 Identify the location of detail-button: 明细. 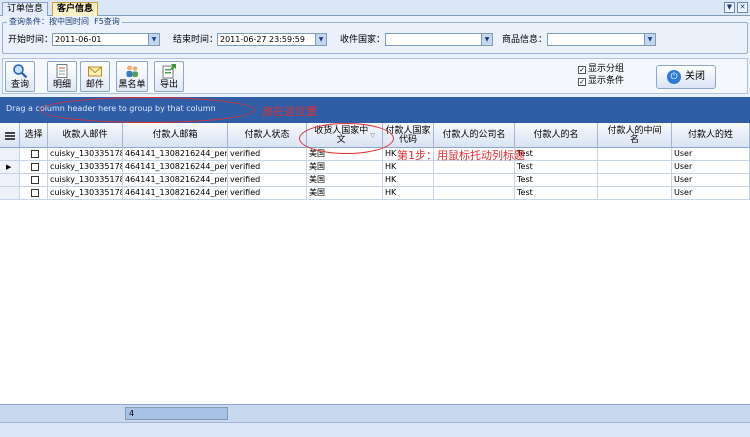
(62, 76).